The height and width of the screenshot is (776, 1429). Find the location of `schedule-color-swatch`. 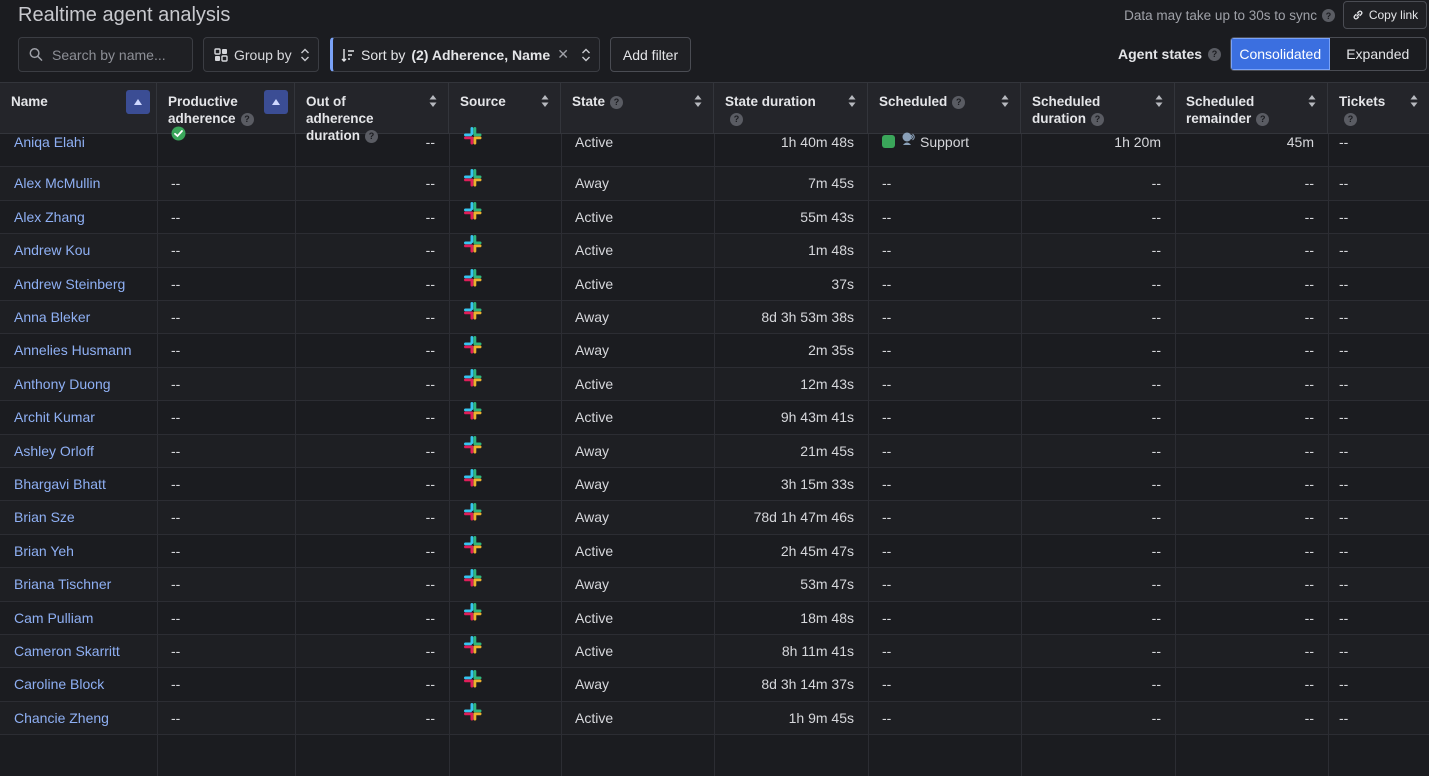

schedule-color-swatch is located at coordinates (888, 142).